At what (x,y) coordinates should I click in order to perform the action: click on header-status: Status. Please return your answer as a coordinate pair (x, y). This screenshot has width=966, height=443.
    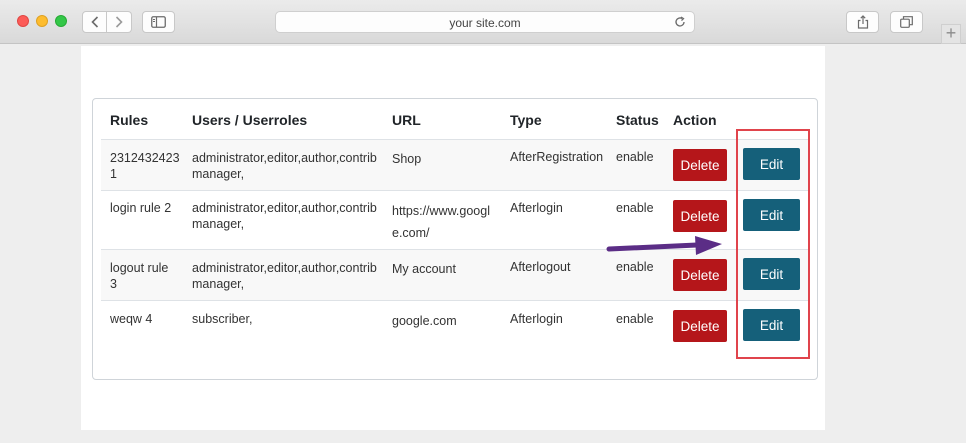
    Looking at the image, I should click on (637, 120).